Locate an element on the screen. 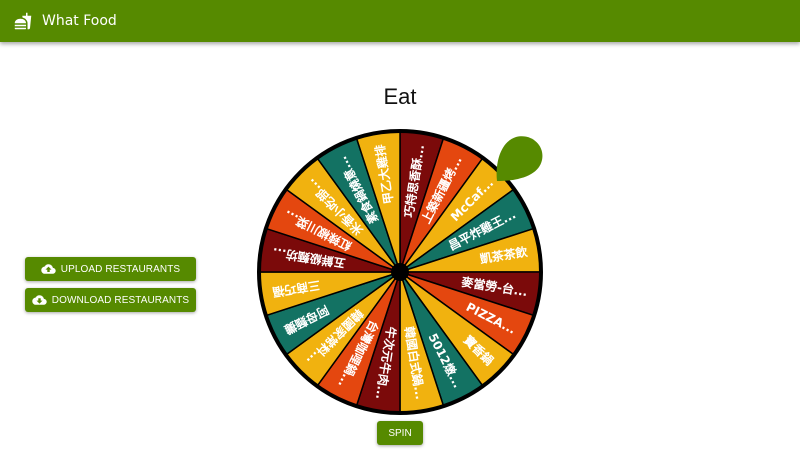 This screenshot has height=471, width=800. cloud-upload-icon is located at coordinates (48, 269).